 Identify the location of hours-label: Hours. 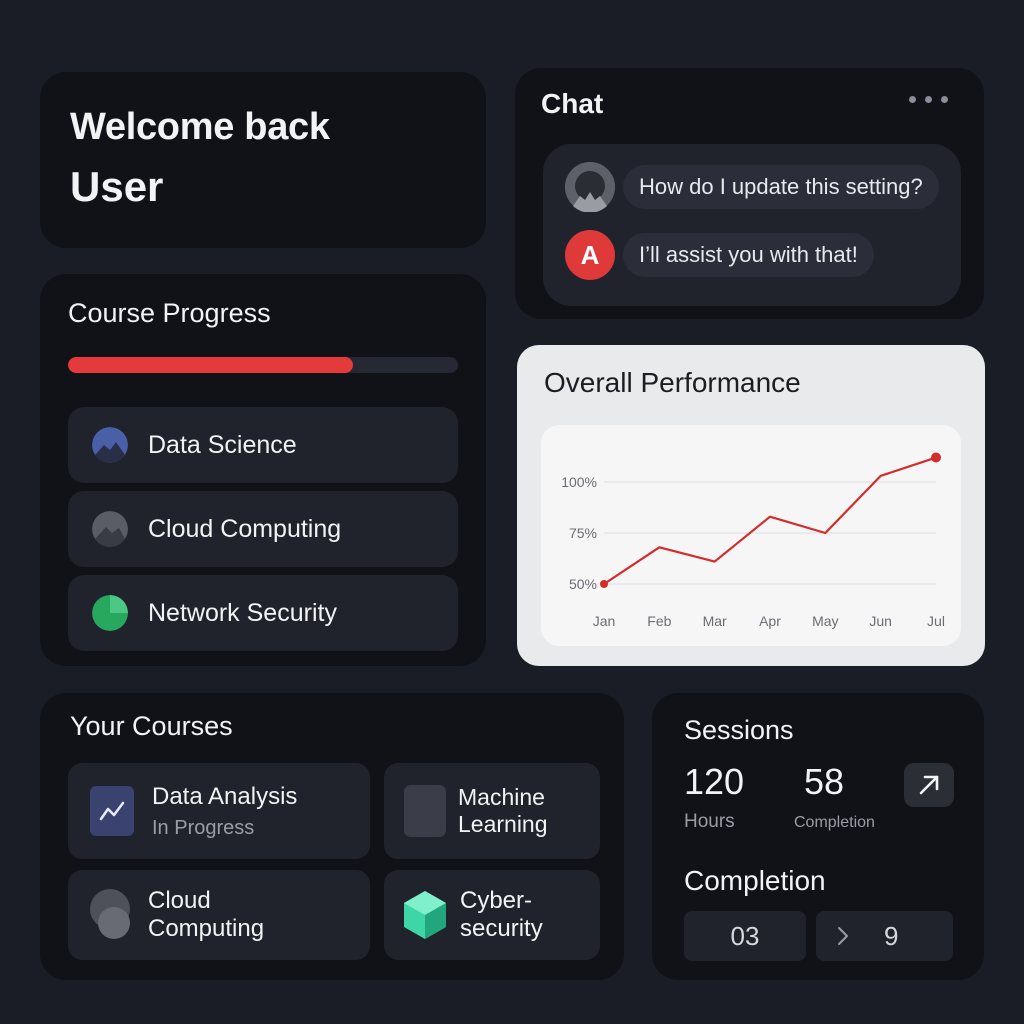
(709, 821).